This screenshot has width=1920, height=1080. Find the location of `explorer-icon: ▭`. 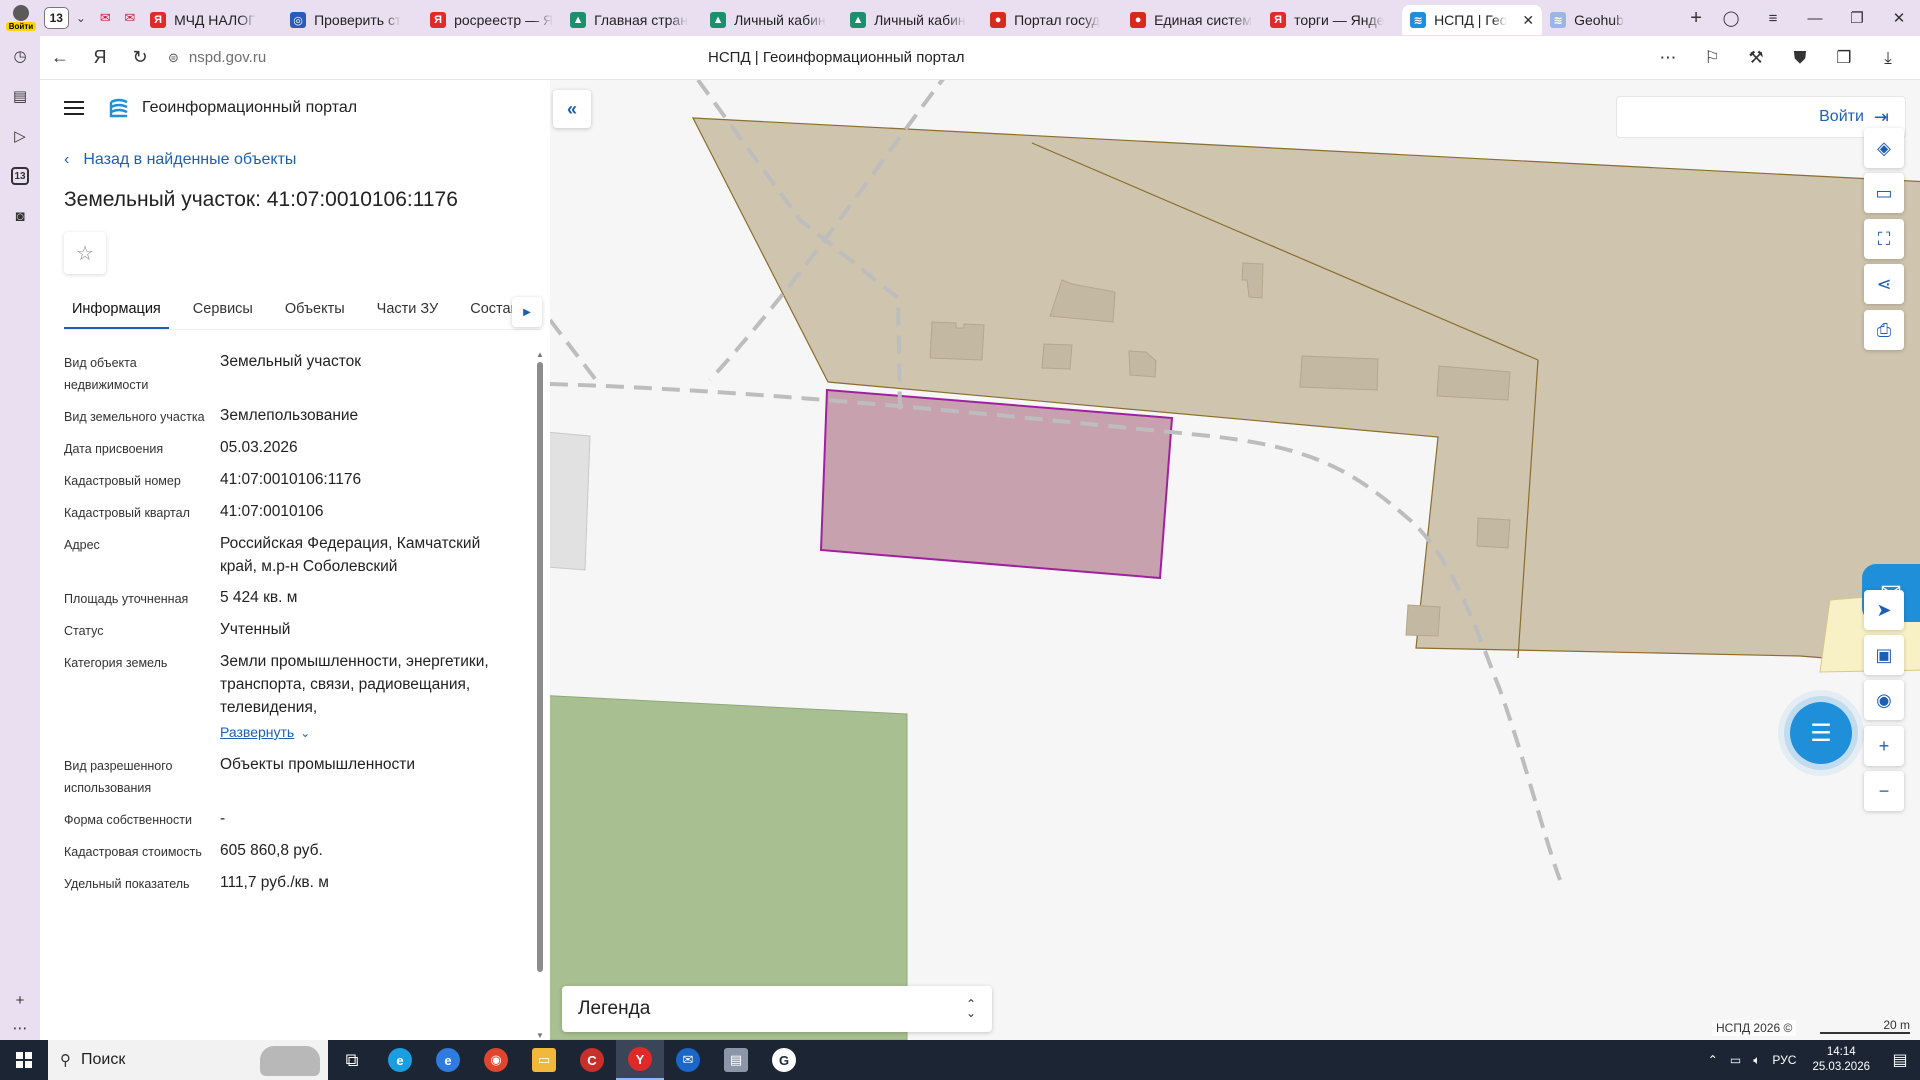

explorer-icon: ▭ is located at coordinates (544, 1060).